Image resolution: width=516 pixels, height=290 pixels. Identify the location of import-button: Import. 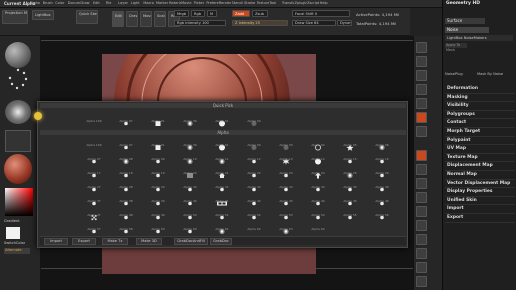
(56, 241).